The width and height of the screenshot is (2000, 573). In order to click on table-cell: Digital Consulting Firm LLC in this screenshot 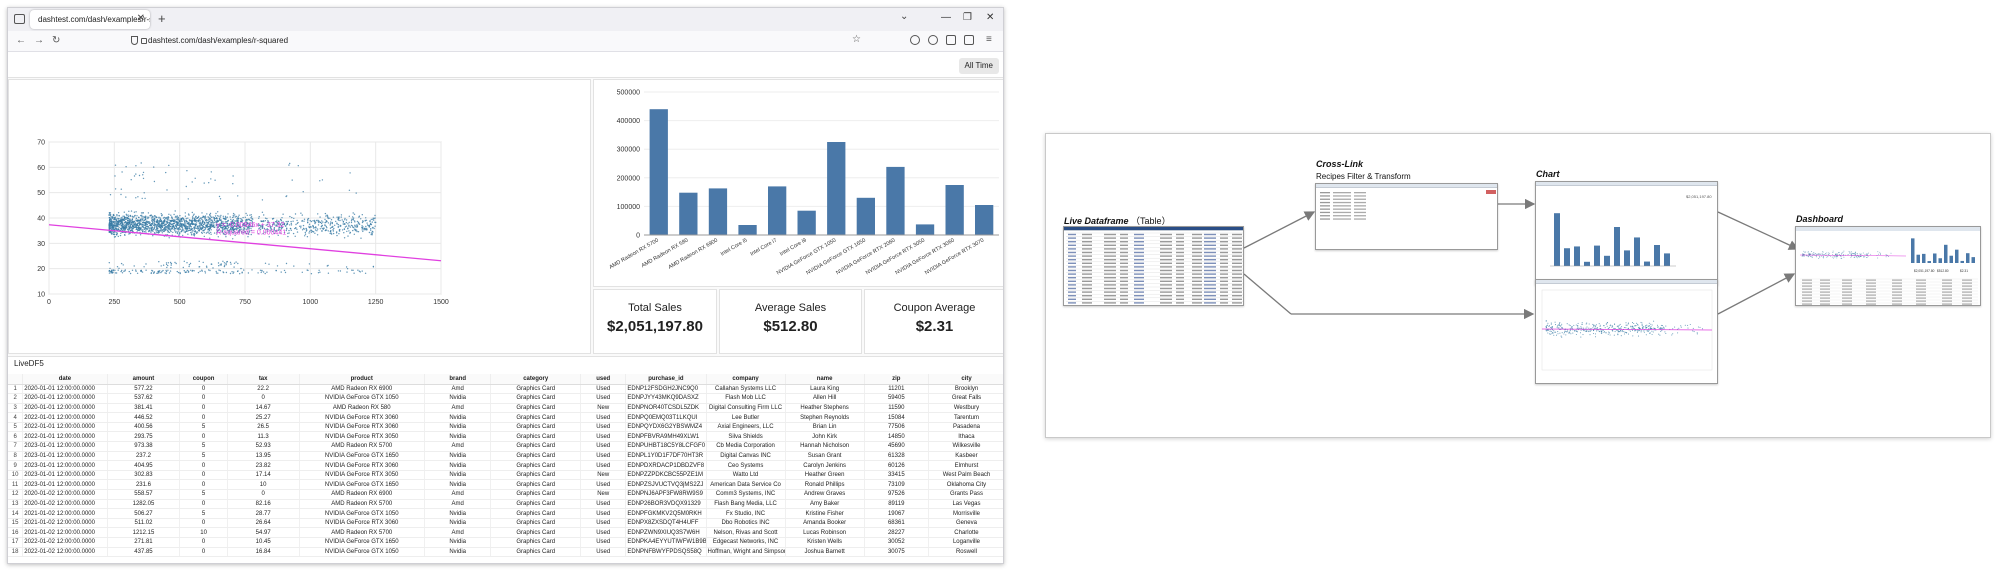, I will do `click(746, 408)`.